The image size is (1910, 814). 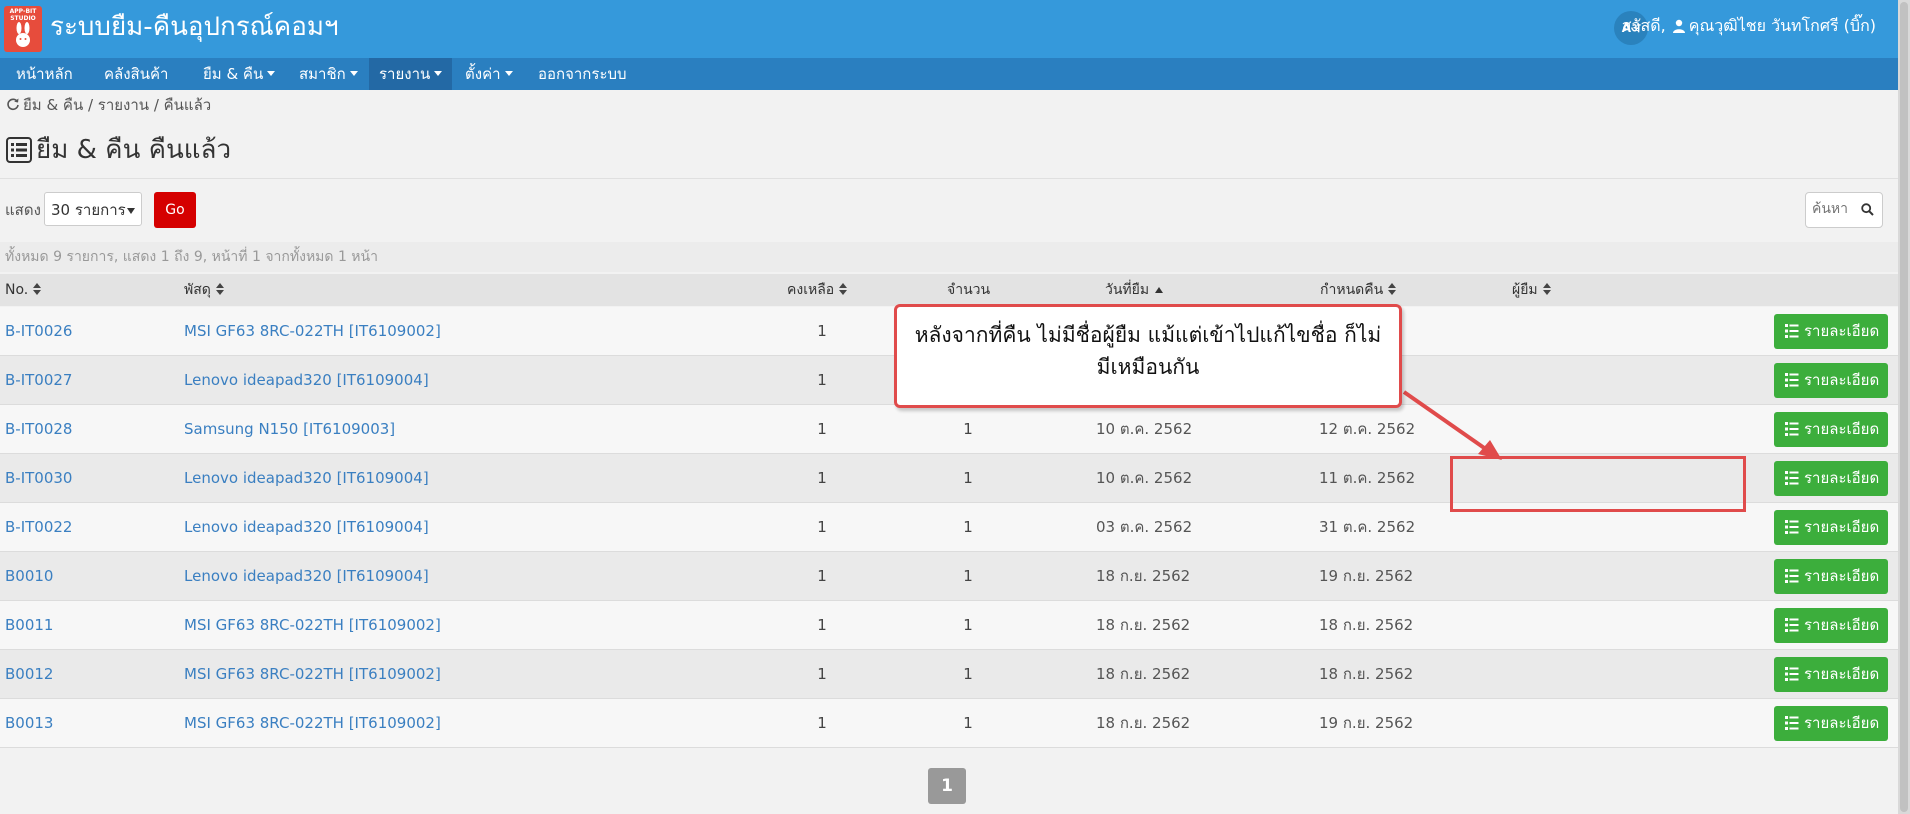 I want to click on nav-members: สมาชิก, so click(x=328, y=74).